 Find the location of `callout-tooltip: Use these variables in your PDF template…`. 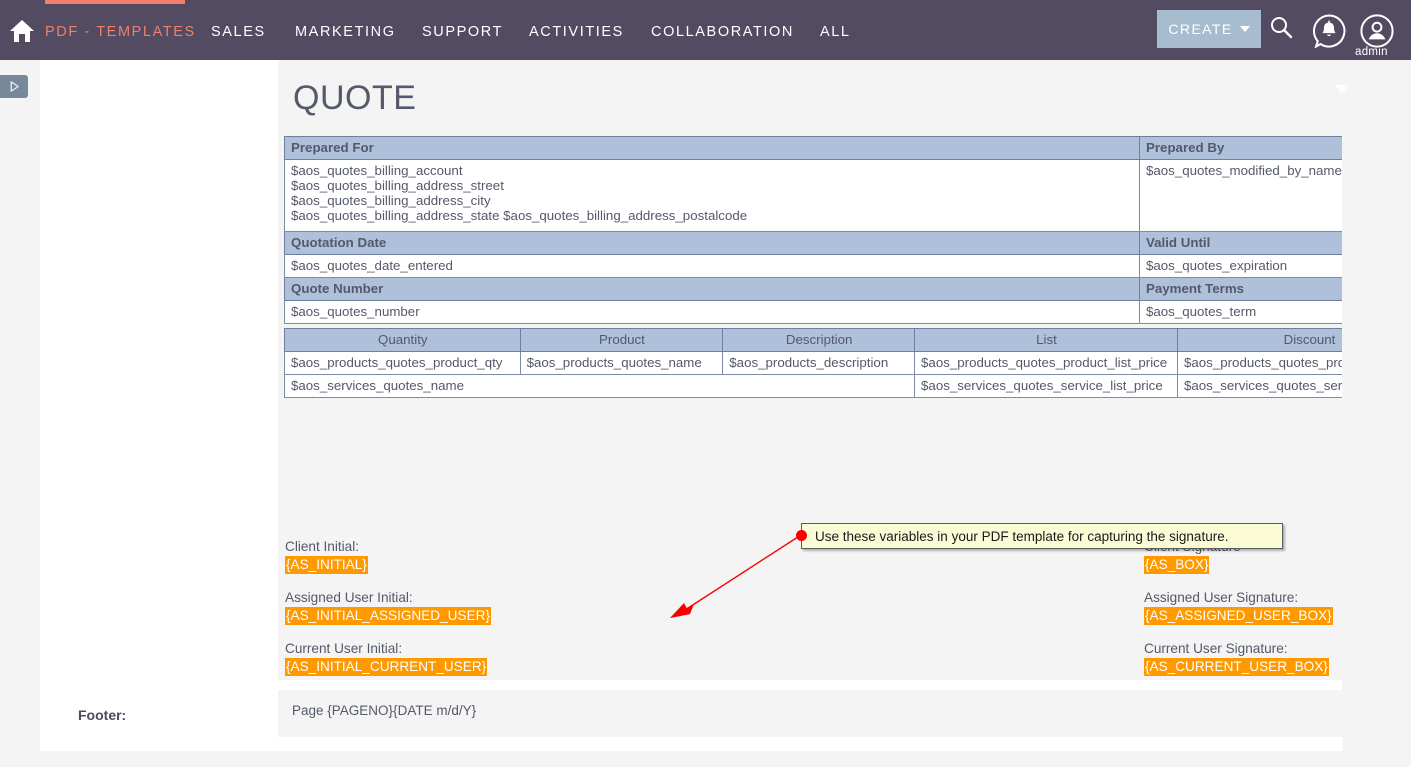

callout-tooltip: Use these variables in your PDF template… is located at coordinates (1042, 536).